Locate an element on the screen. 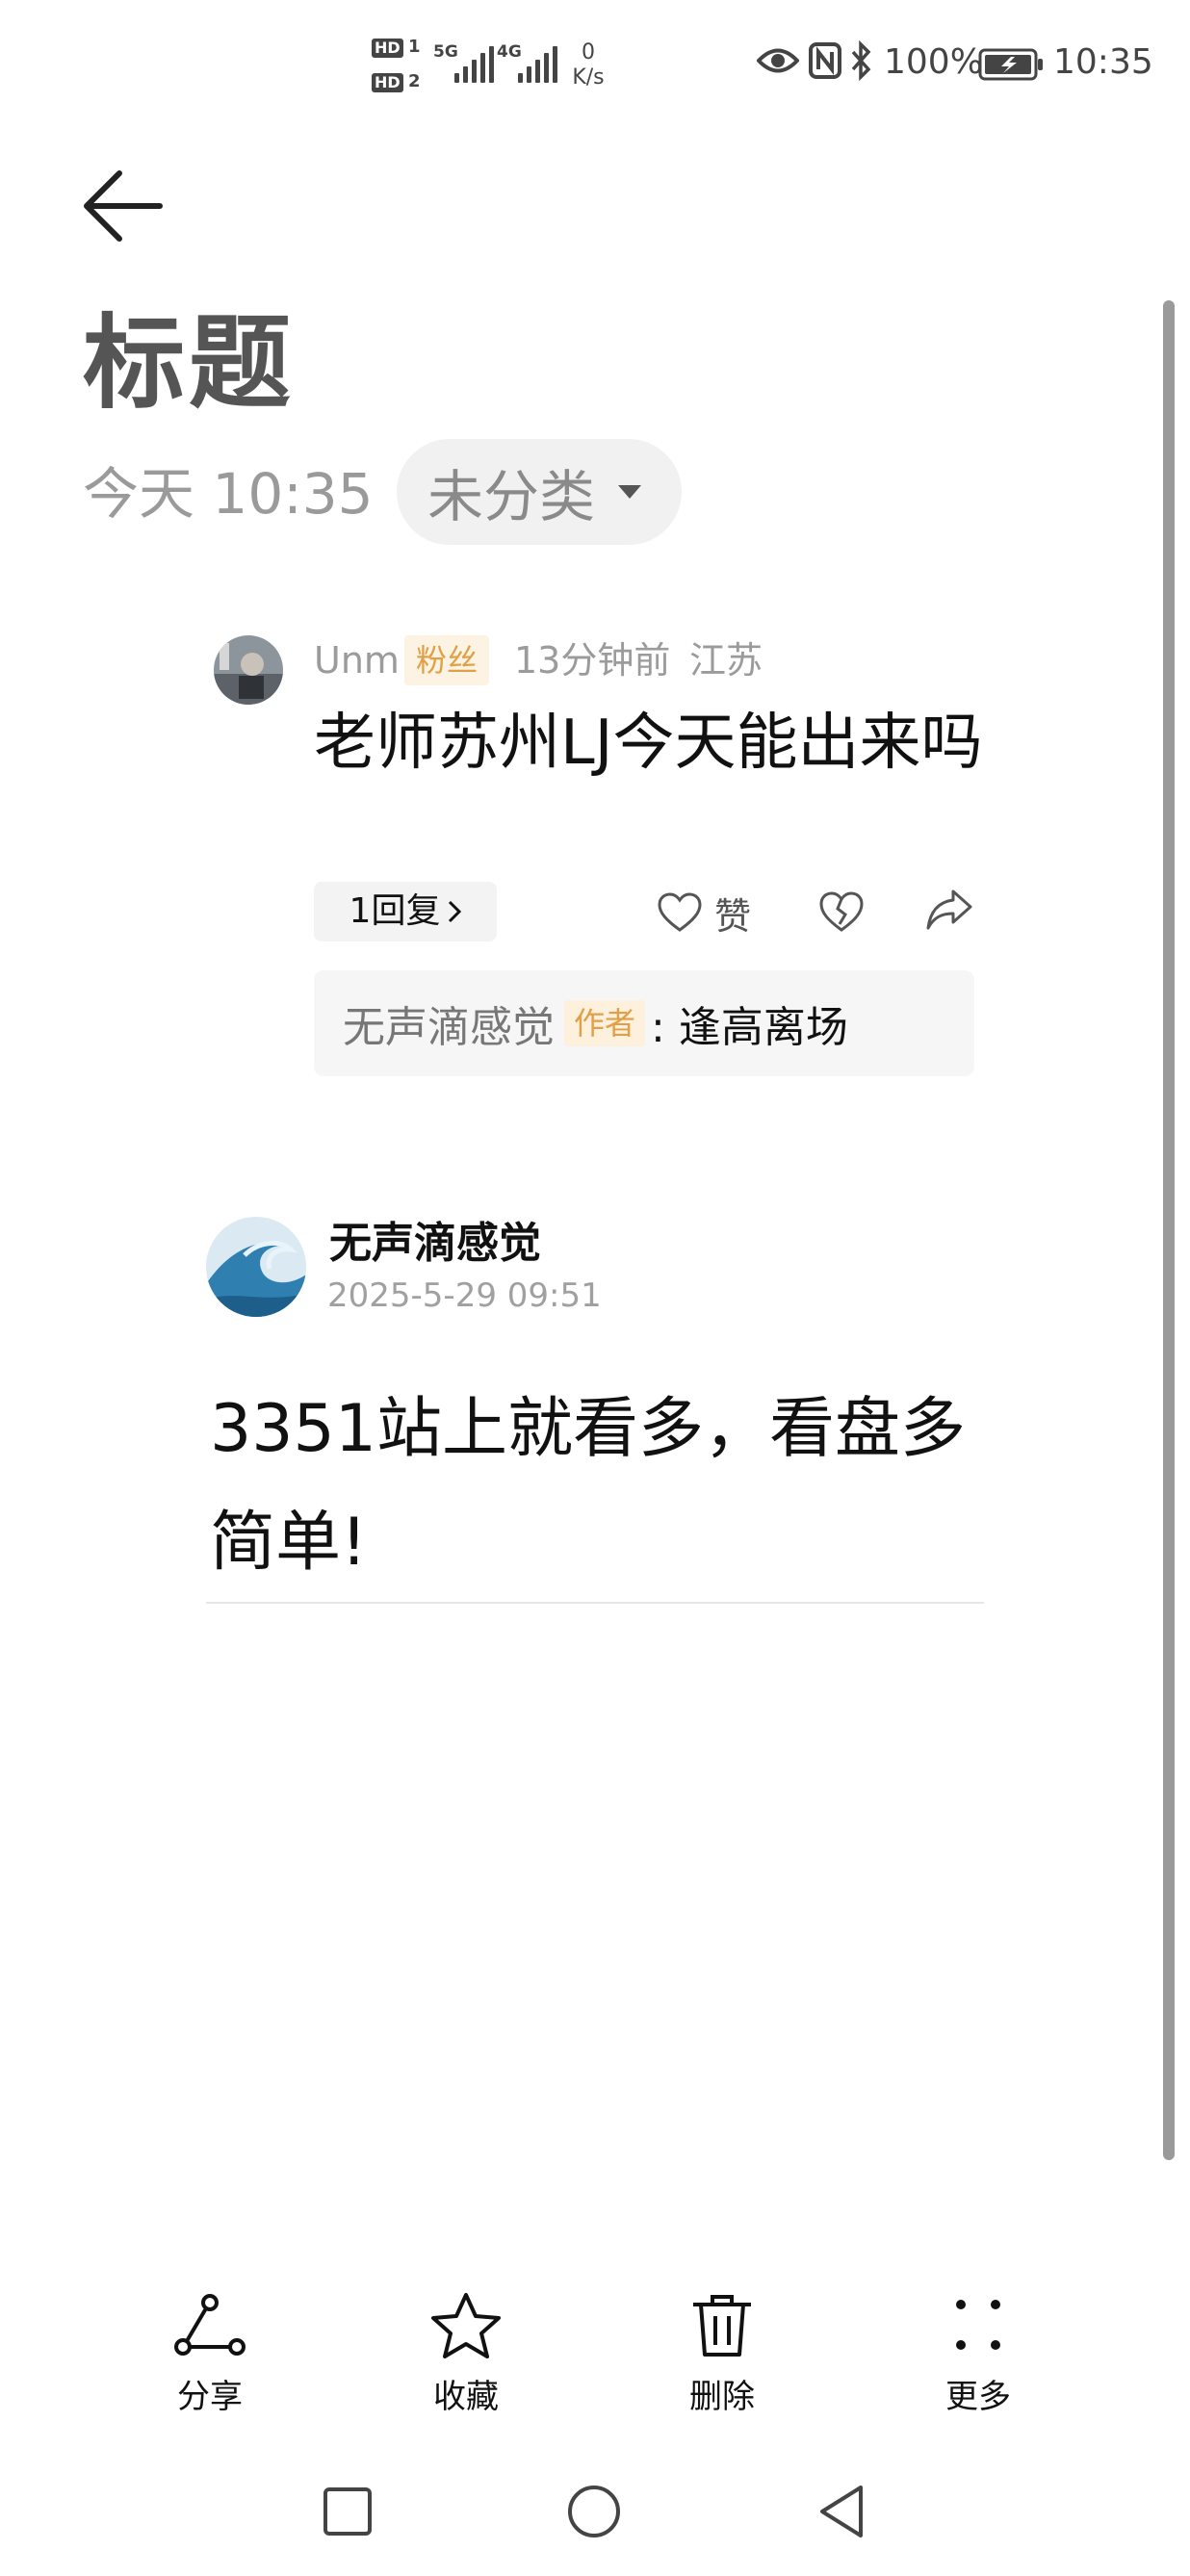 This screenshot has width=1190, height=2576. hd2-label: HD is located at coordinates (388, 82).